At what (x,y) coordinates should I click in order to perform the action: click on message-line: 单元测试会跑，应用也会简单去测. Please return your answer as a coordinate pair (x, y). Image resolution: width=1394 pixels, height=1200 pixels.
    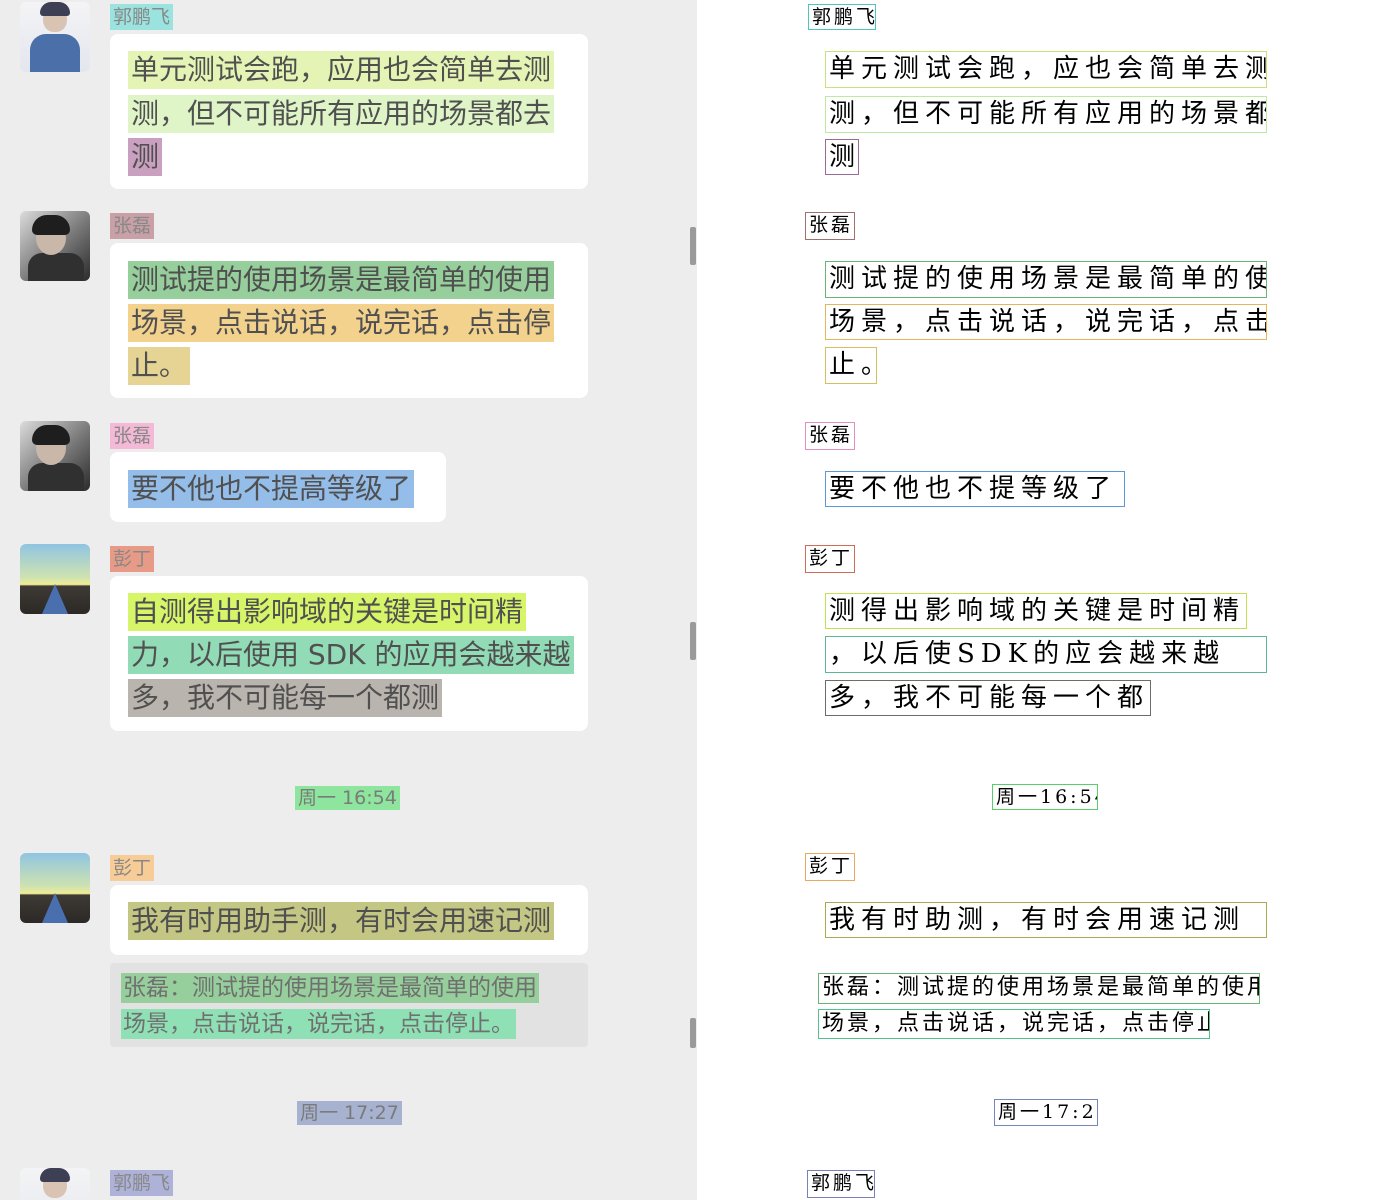
    Looking at the image, I should click on (341, 70).